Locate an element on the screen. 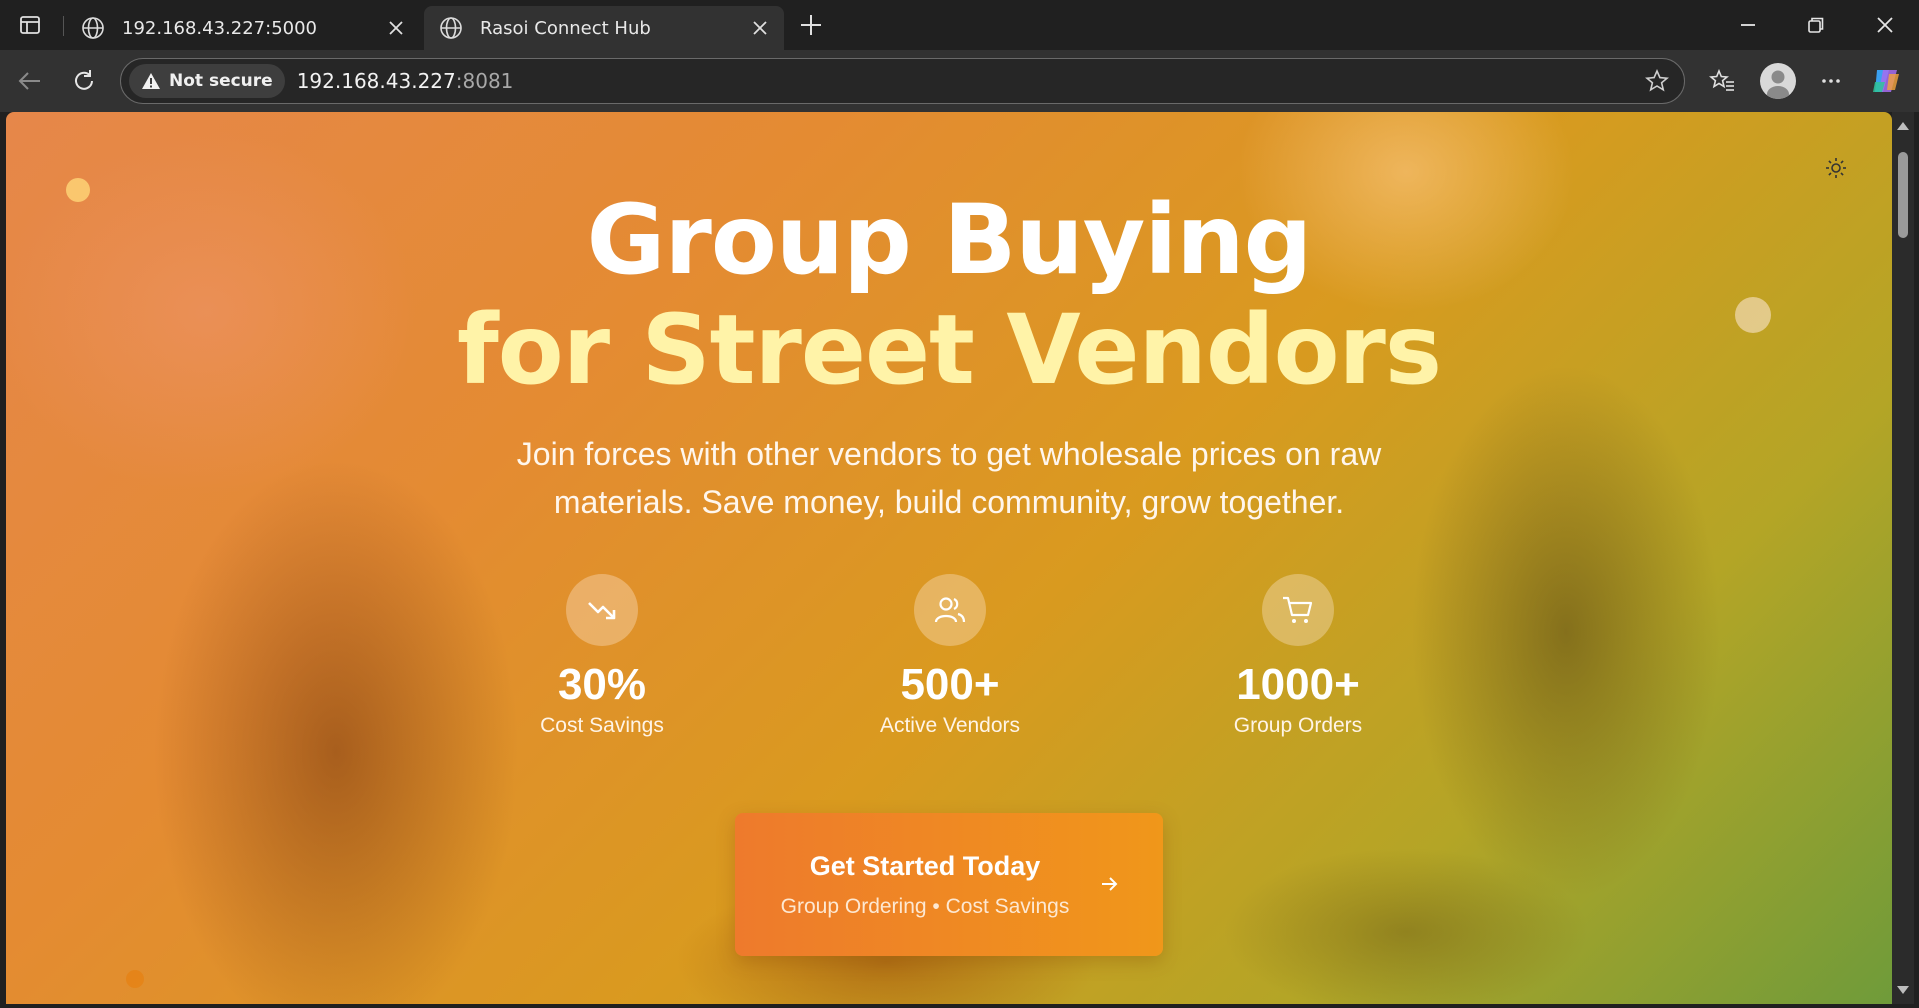  more-options-icon is located at coordinates (1831, 81).